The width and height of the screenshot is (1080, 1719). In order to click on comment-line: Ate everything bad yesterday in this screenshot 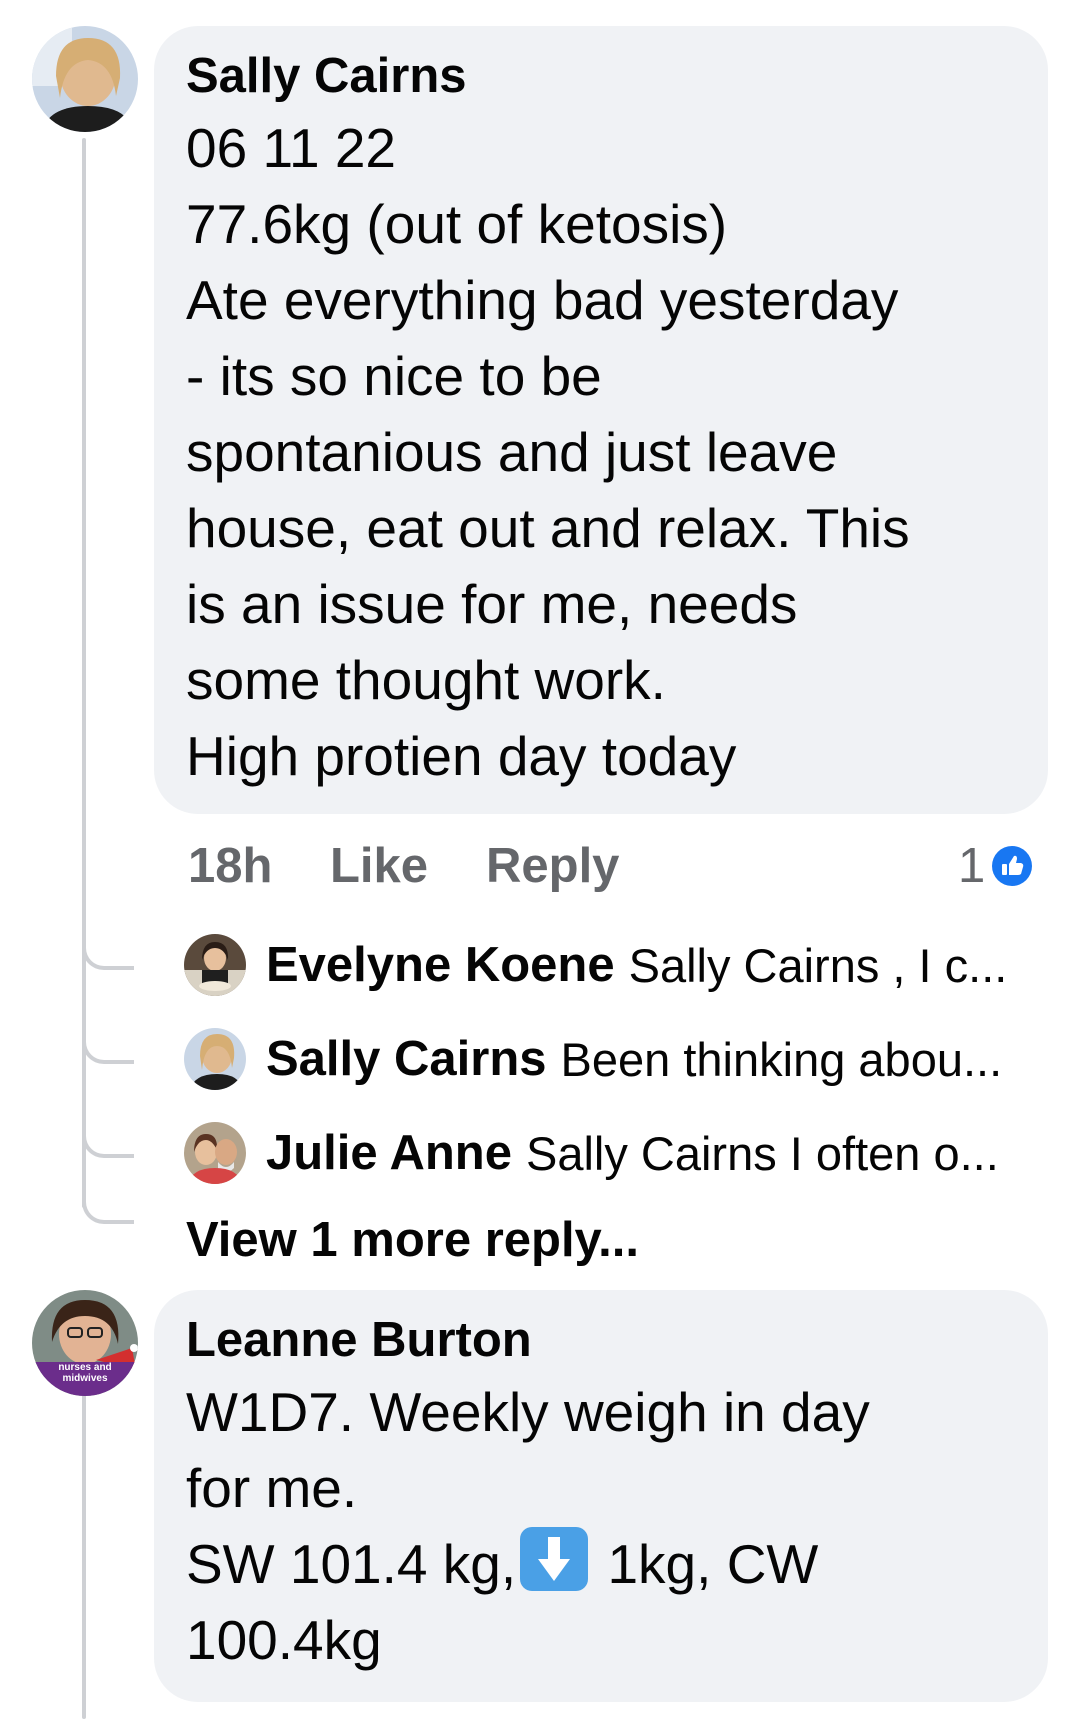, I will do `click(542, 300)`.